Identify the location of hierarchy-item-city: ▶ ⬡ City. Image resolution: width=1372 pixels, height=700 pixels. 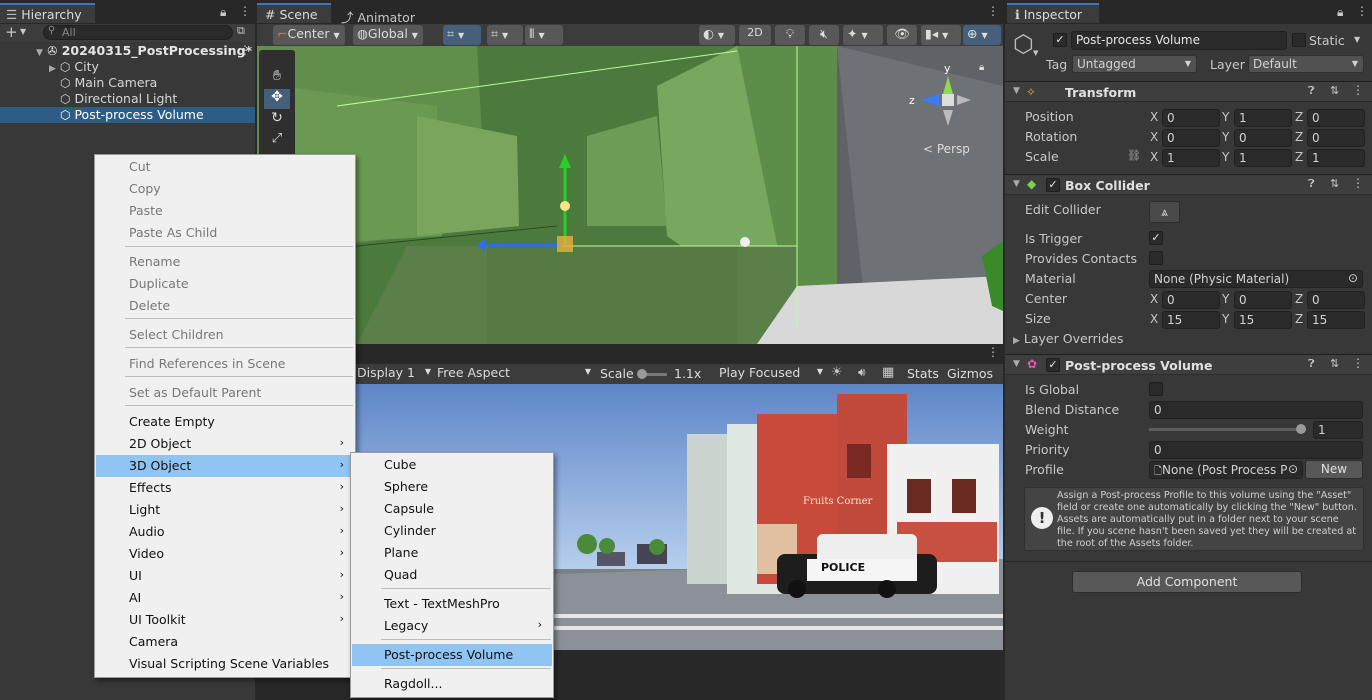
(74, 67).